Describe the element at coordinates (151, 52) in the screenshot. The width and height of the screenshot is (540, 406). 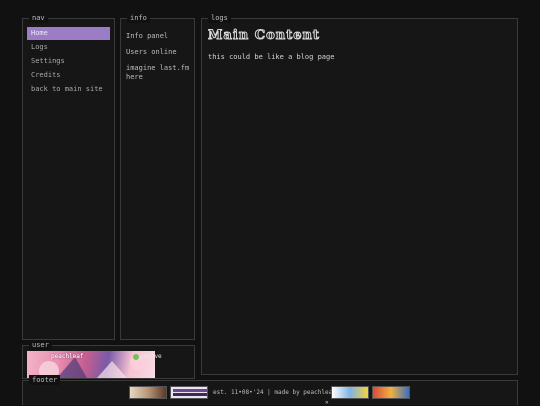
I see `info-item-users-online: Users online` at that location.